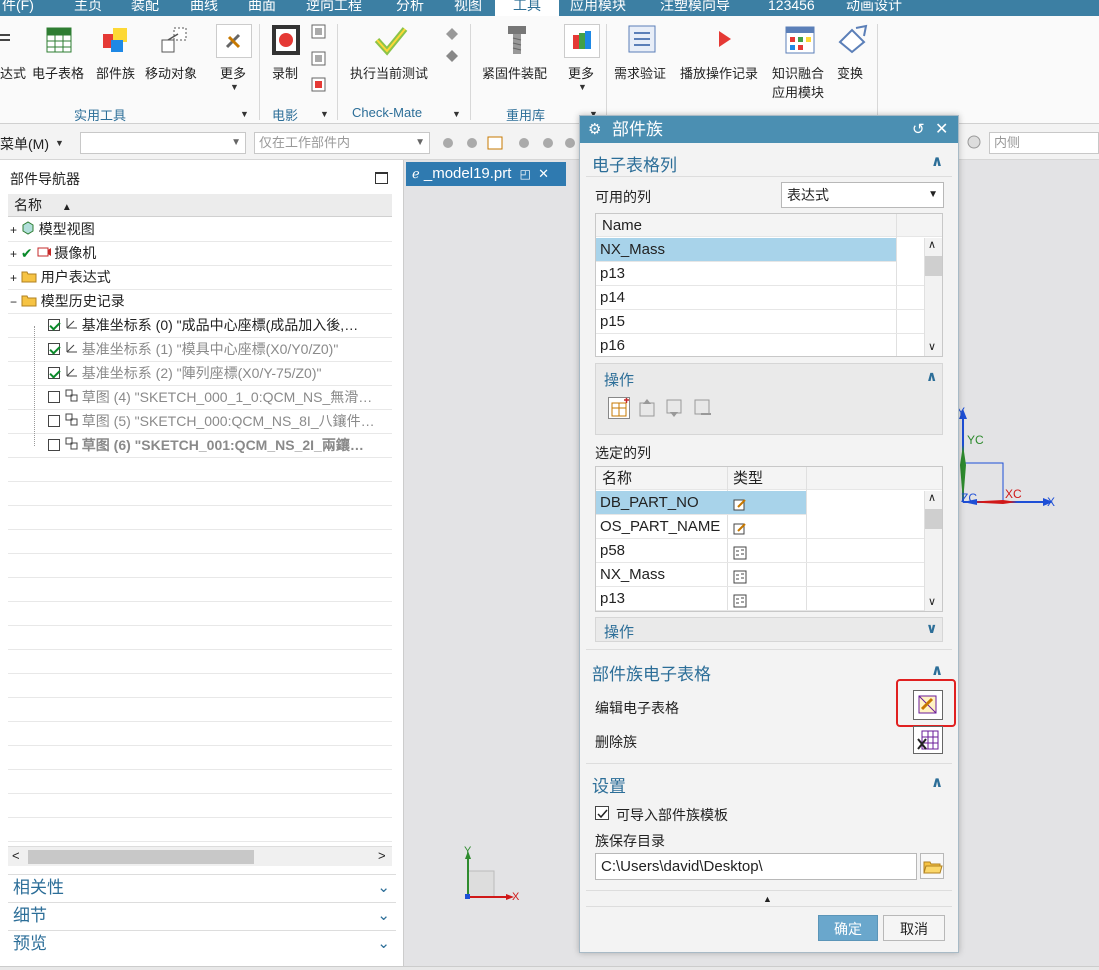  What do you see at coordinates (202, 943) in the screenshot?
I see `panel-preview: 预览 ⌄` at bounding box center [202, 943].